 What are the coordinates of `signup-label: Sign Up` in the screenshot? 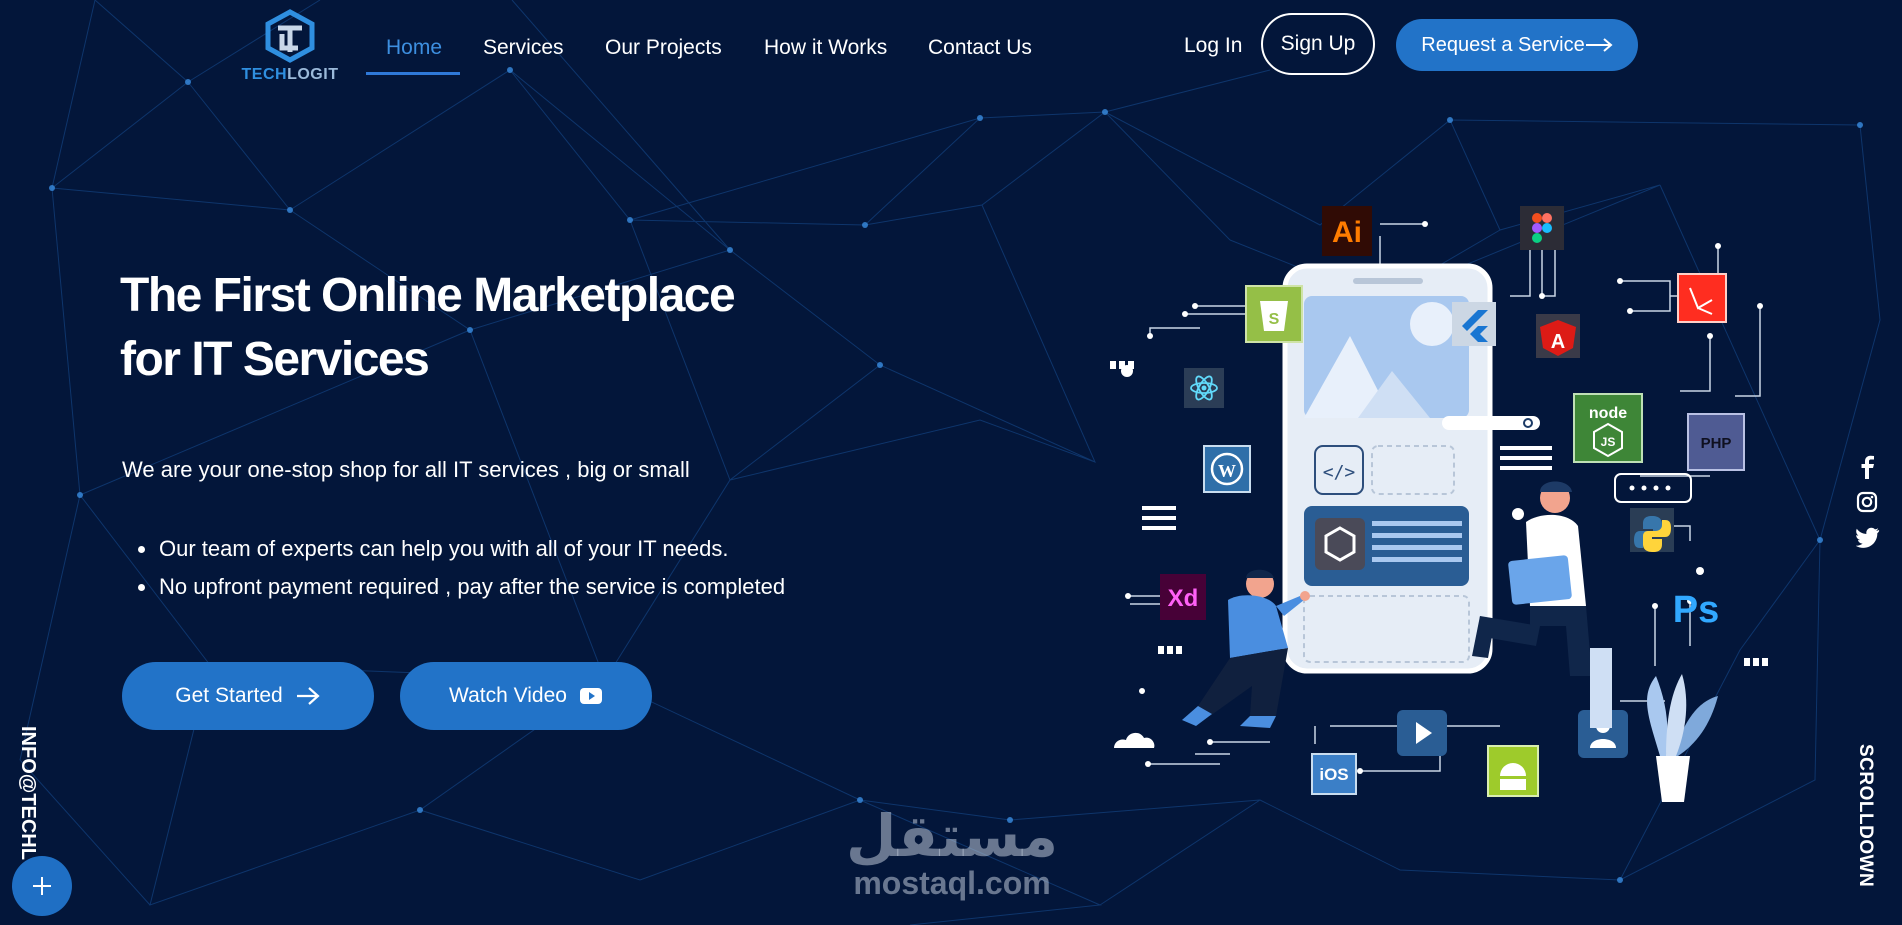 It's located at (1318, 43).